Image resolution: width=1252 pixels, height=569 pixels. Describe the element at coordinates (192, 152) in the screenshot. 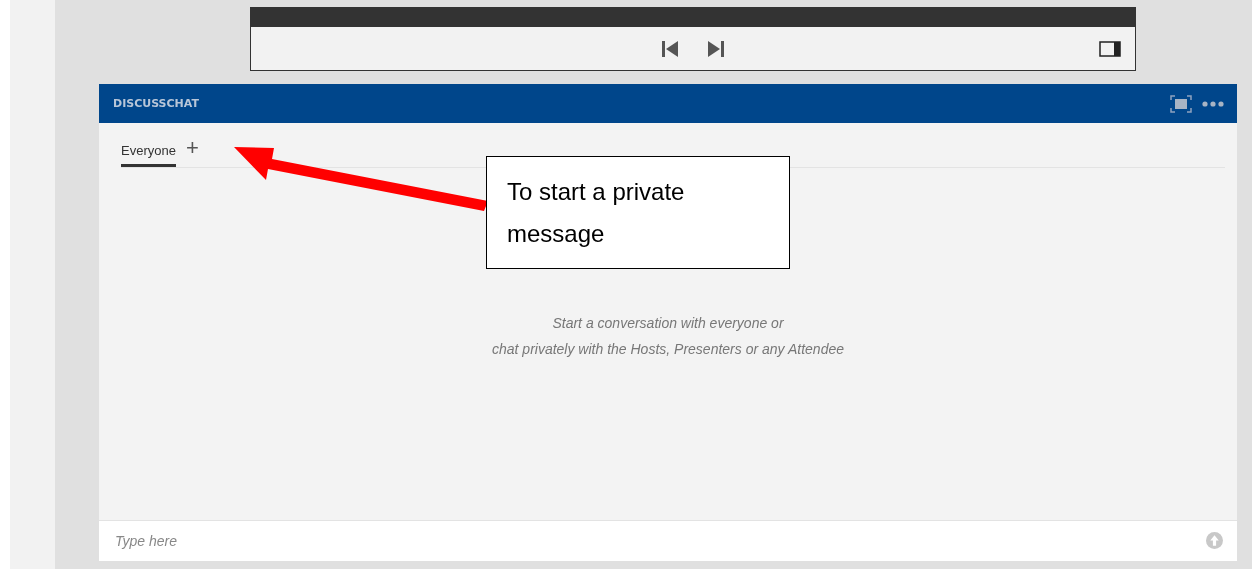

I see `add-tab-button: +` at that location.